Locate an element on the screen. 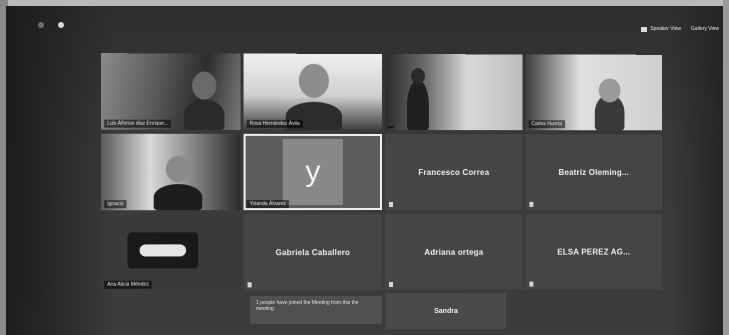 This screenshot has height=335, width=729. gallery-view-button: Gallery View is located at coordinates (705, 29).